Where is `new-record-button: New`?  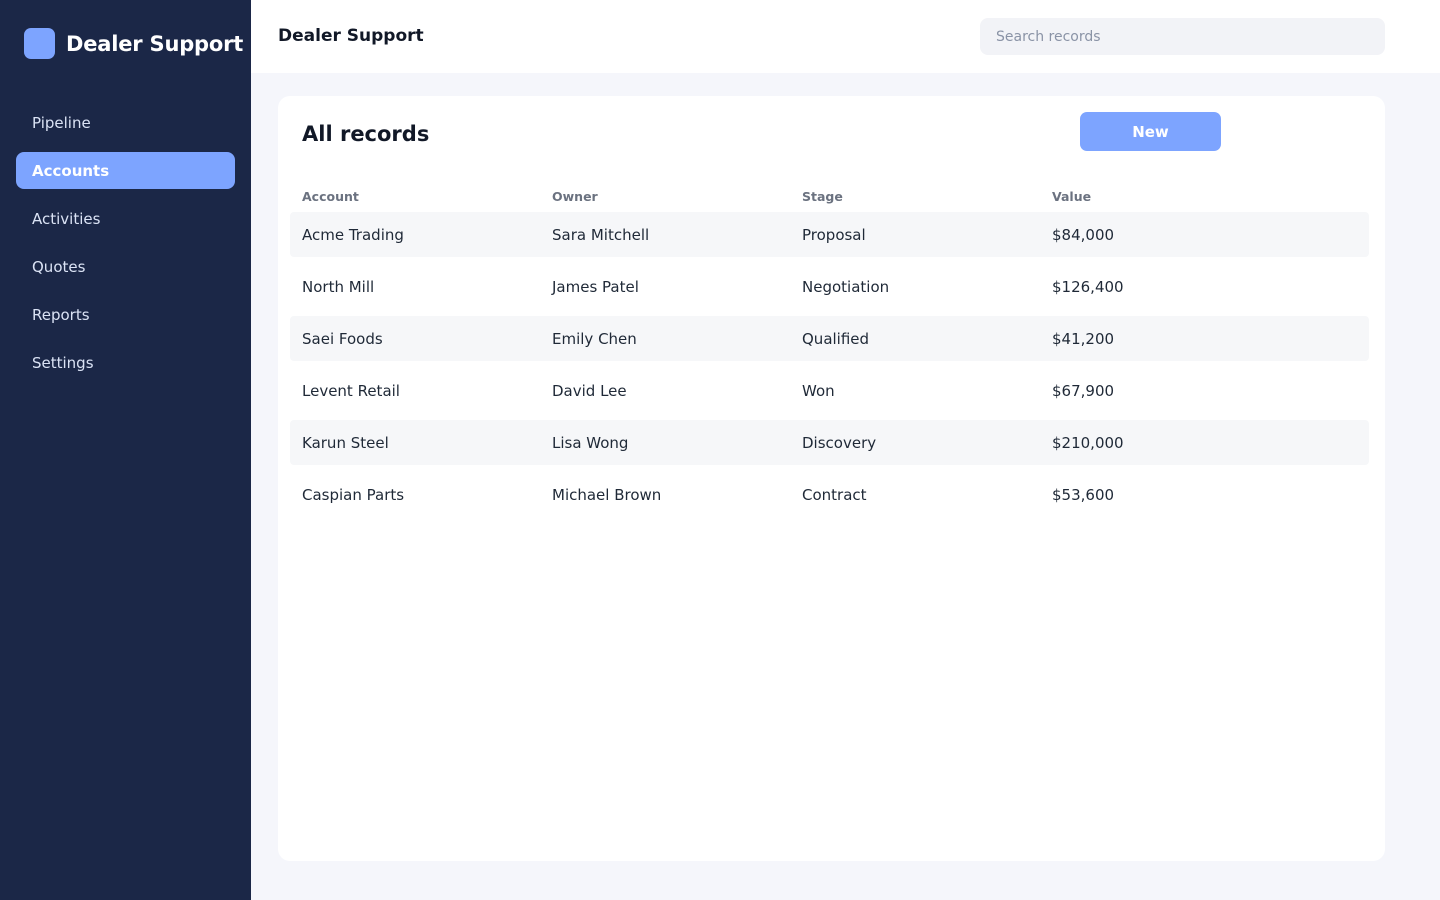 new-record-button: New is located at coordinates (1150, 131).